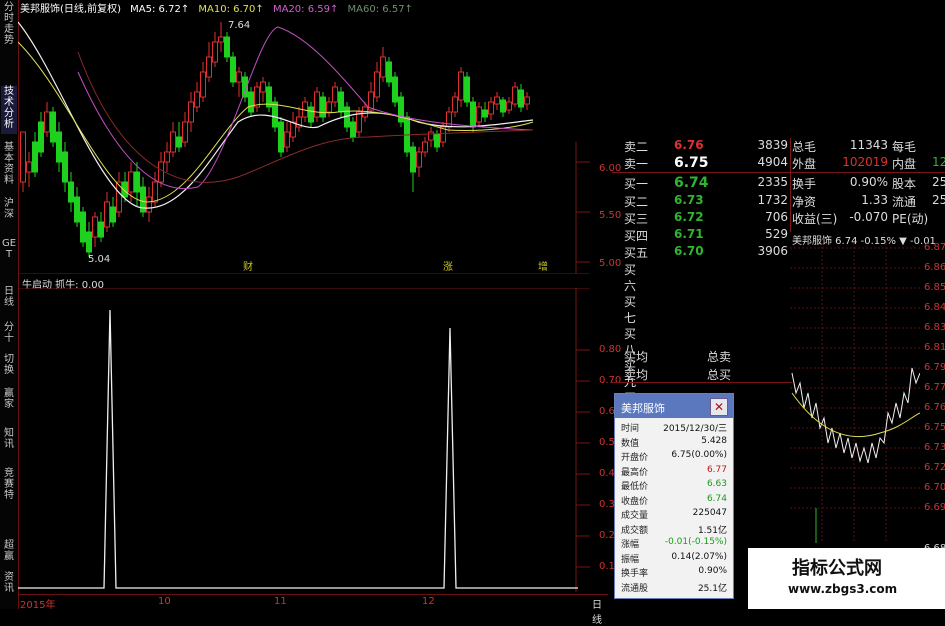 This screenshot has height=626, width=945. Describe the element at coordinates (635, 458) in the screenshot. I see `popup-row-label: 开盘价` at that location.